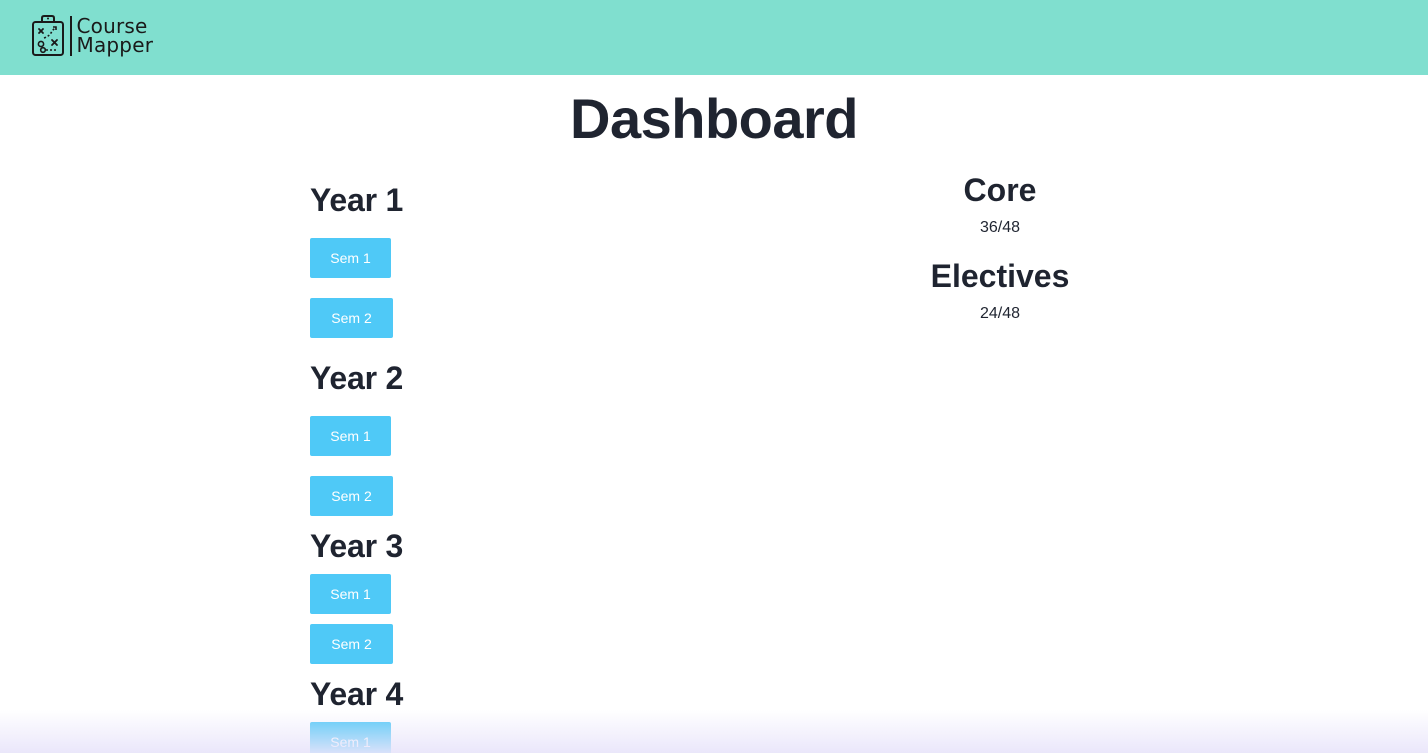 Image resolution: width=1428 pixels, height=753 pixels. Describe the element at coordinates (350, 737) in the screenshot. I see `year-4-sem-1-button: Sem 1` at that location.